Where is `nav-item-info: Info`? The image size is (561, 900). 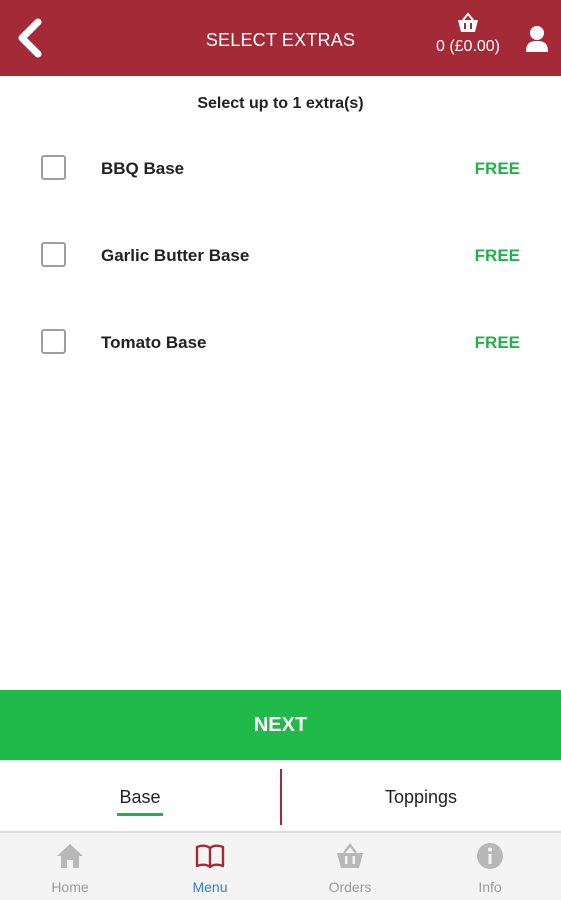
nav-item-info: Info is located at coordinates (490, 866).